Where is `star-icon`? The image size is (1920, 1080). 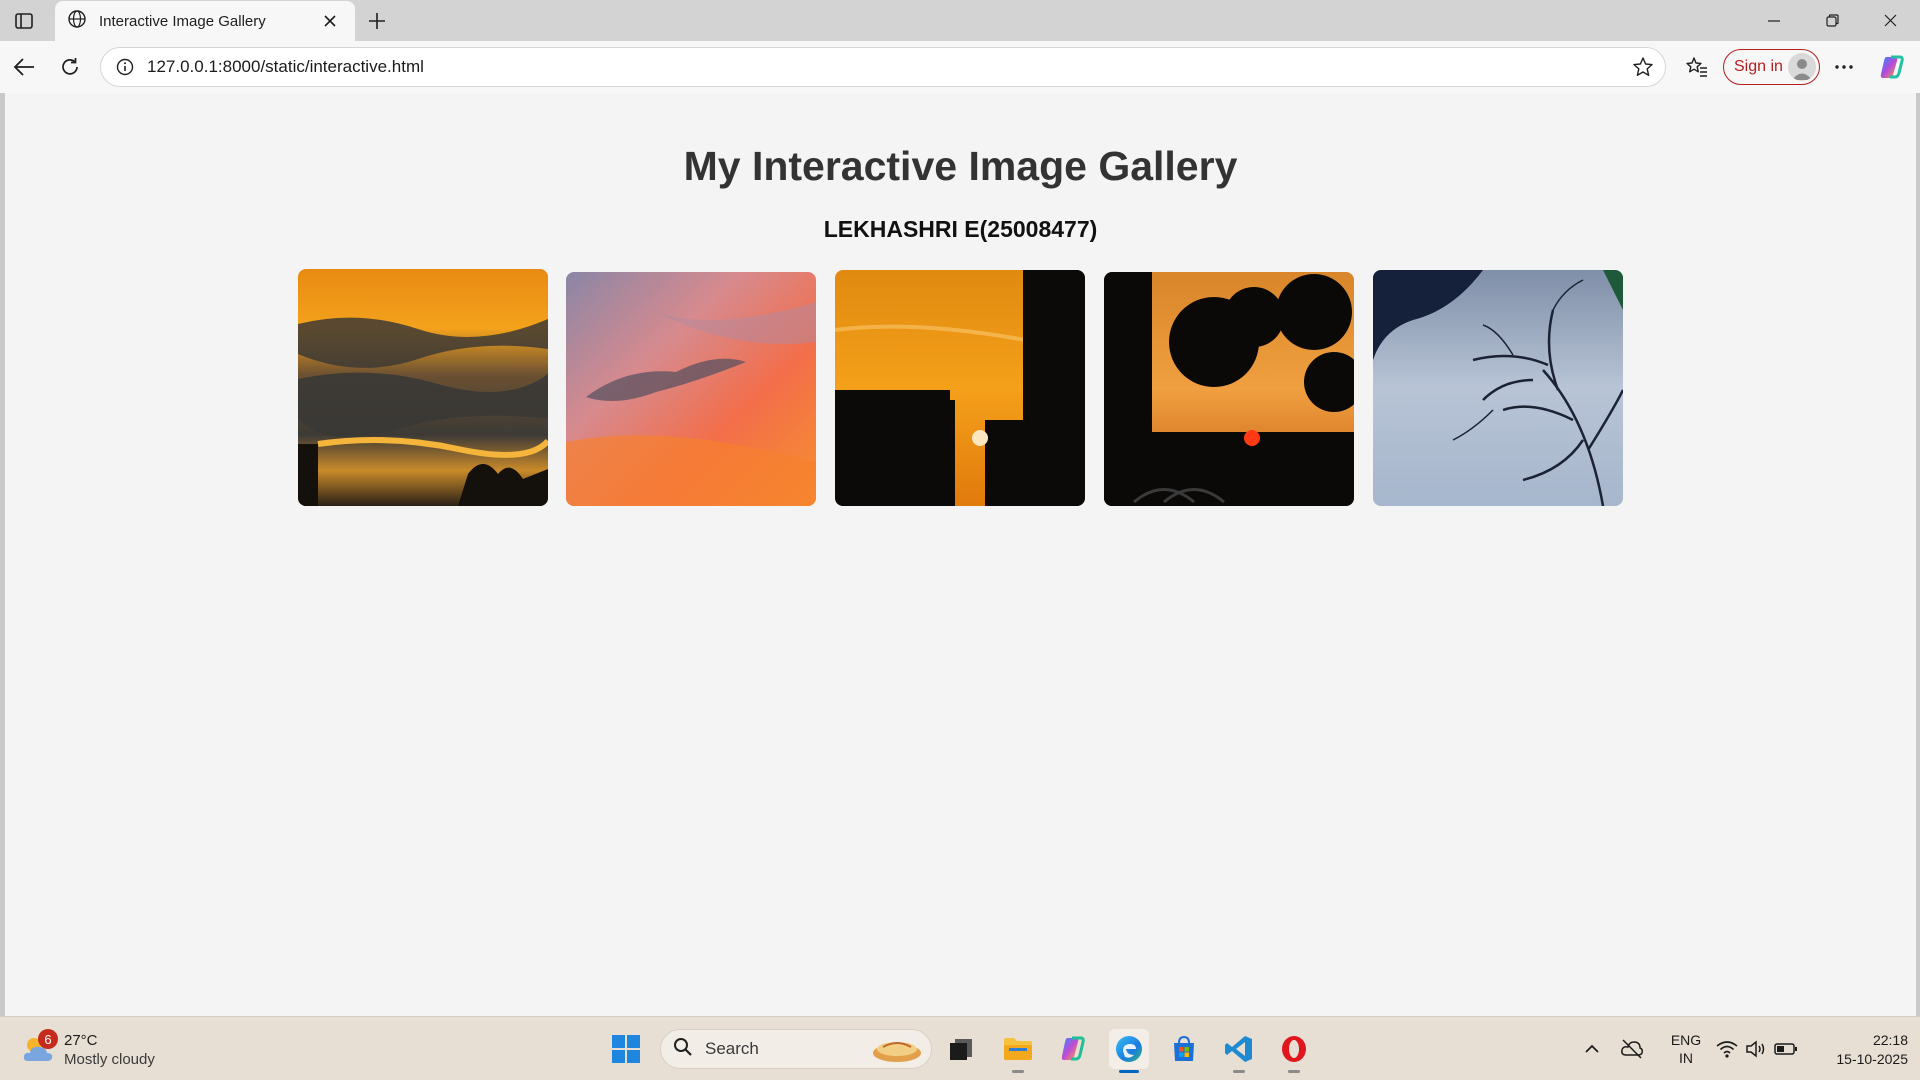
star-icon is located at coordinates (1643, 67).